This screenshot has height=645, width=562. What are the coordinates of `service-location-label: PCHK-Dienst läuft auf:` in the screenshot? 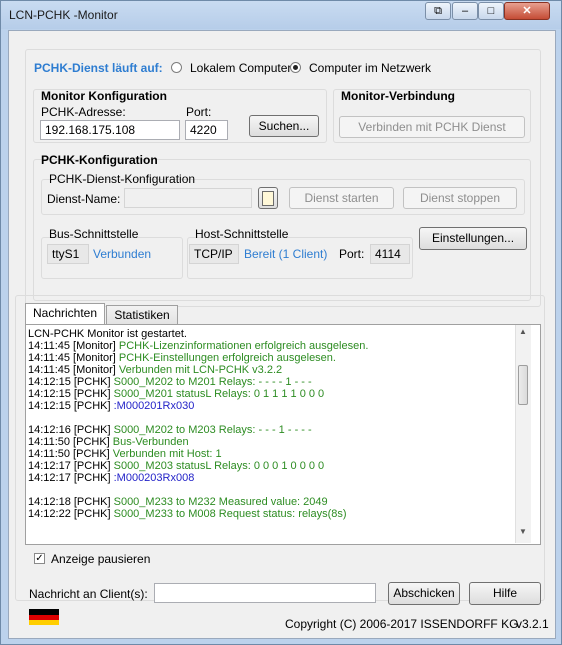 It's located at (98, 68).